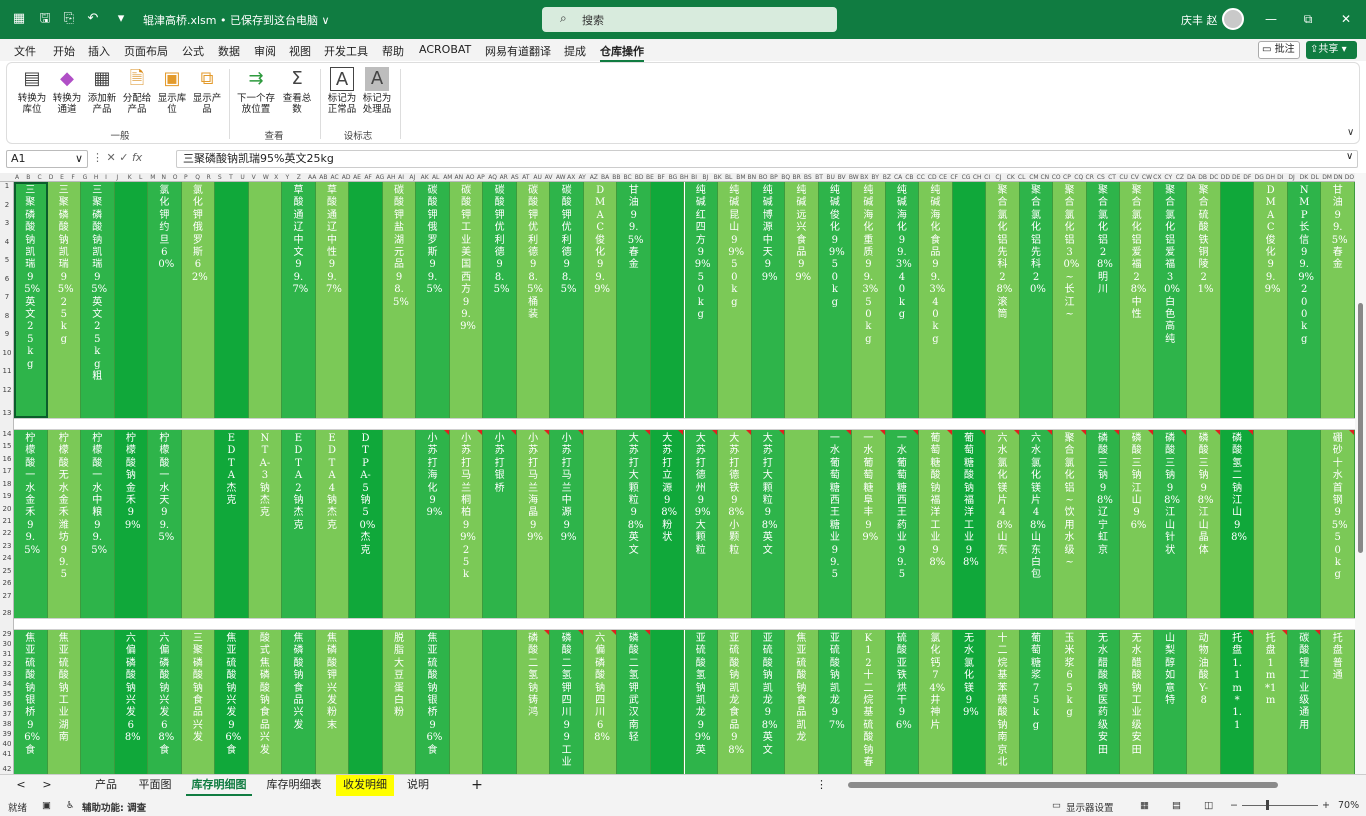 Image resolution: width=1366 pixels, height=816 pixels. Describe the element at coordinates (299, 524) in the screenshot. I see `product-cell: EDTA2钠杰克` at that location.